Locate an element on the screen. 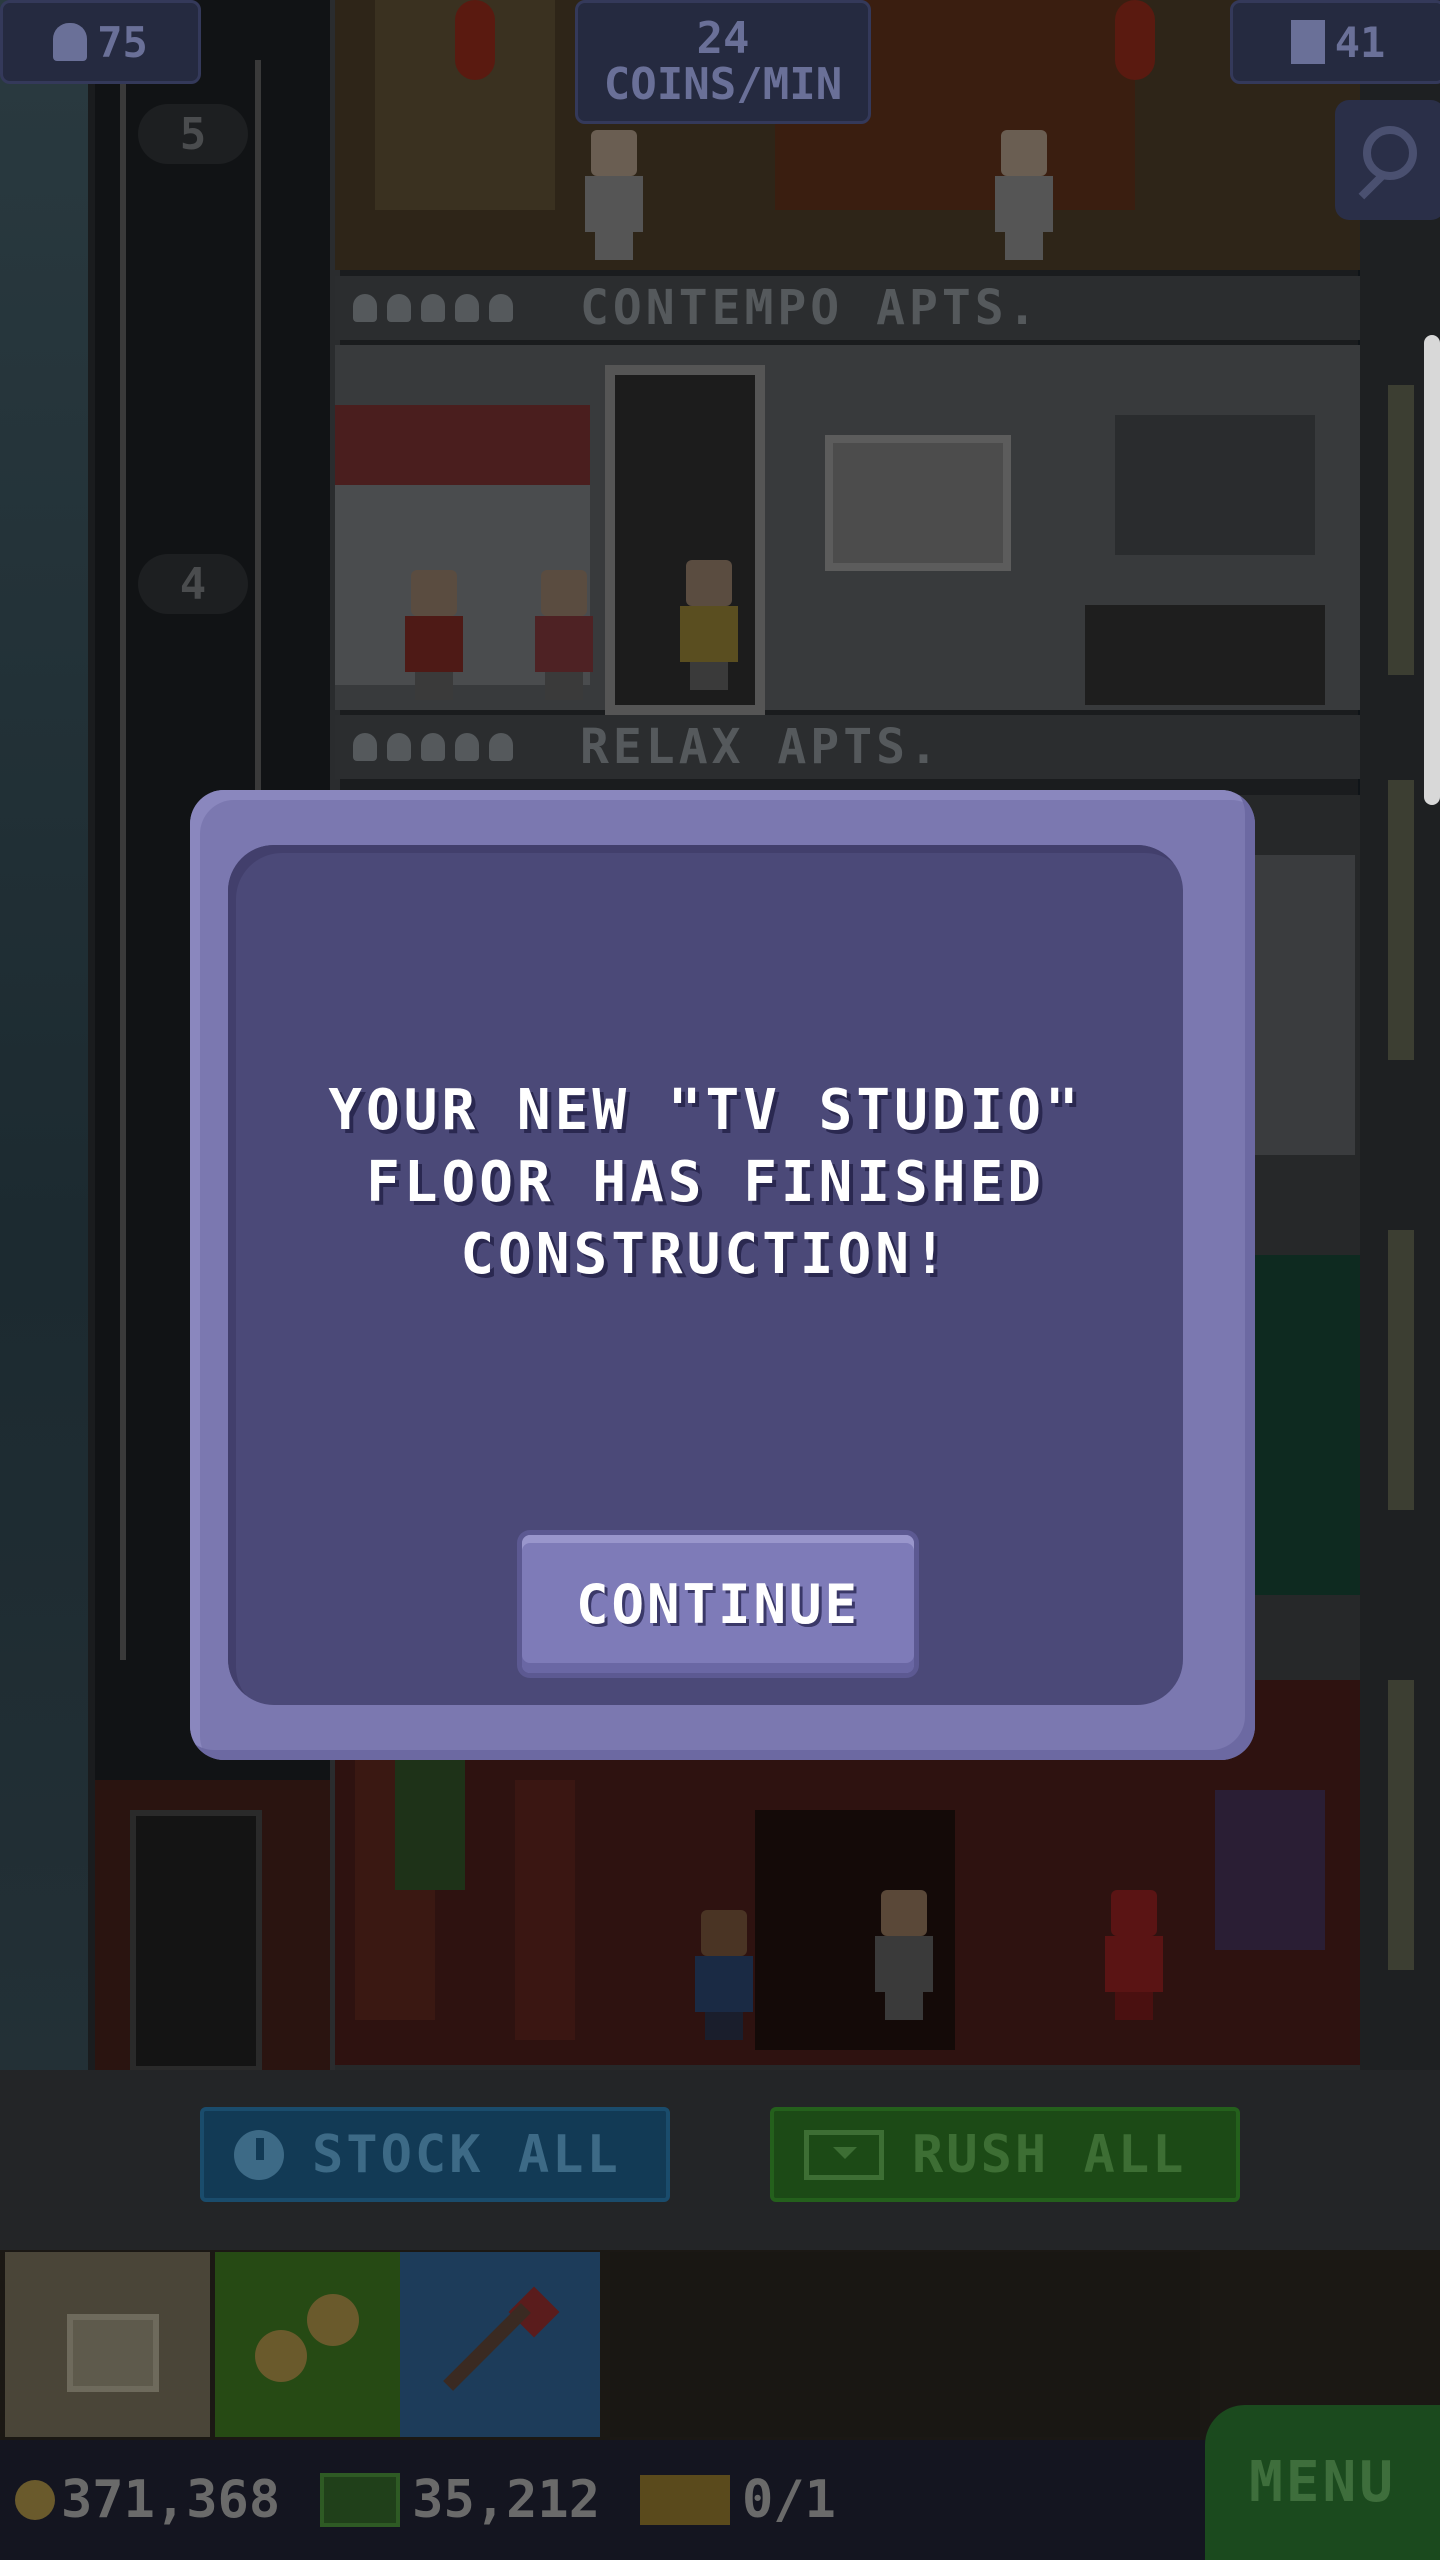 This screenshot has width=1440, height=2560. person-icon is located at coordinates (70, 42).